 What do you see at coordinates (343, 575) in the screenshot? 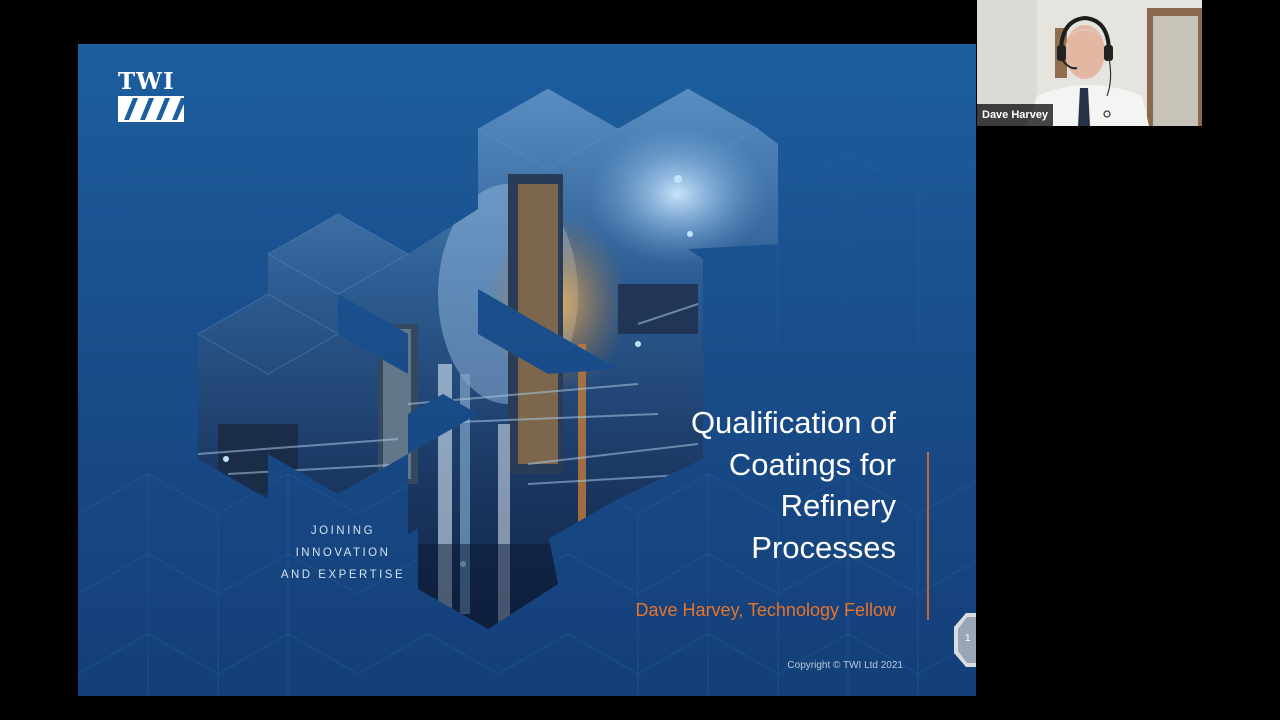
I see `tagline-line: AND EXPERTISE` at bounding box center [343, 575].